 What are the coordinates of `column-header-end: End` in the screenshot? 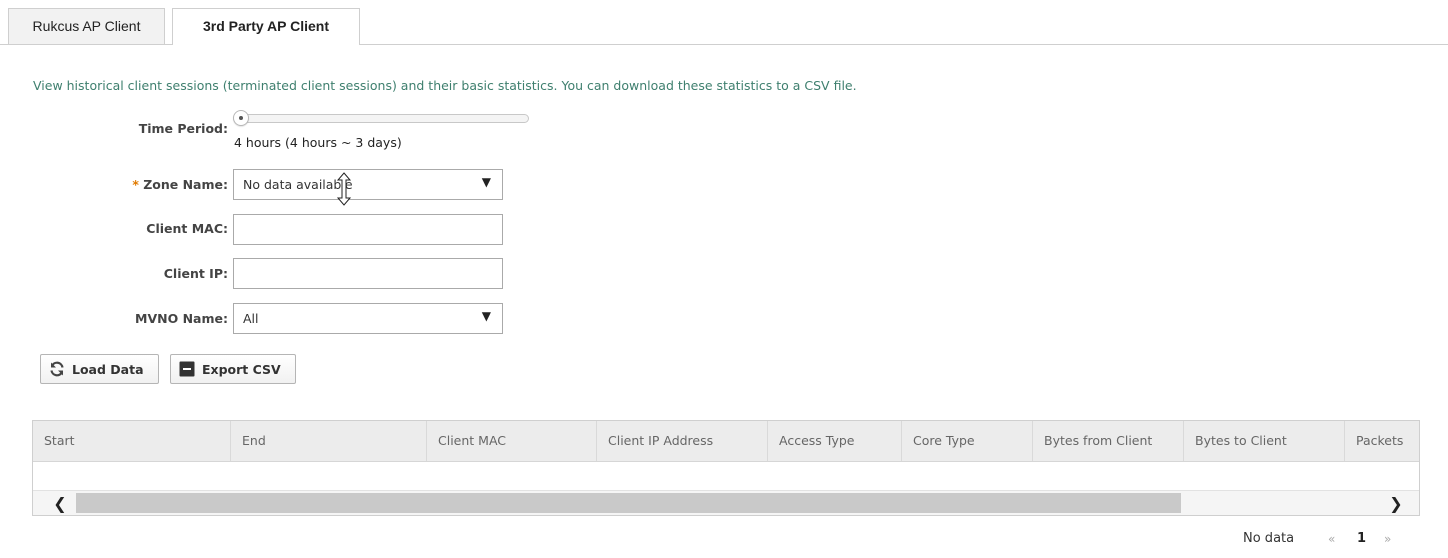 It's located at (329, 441).